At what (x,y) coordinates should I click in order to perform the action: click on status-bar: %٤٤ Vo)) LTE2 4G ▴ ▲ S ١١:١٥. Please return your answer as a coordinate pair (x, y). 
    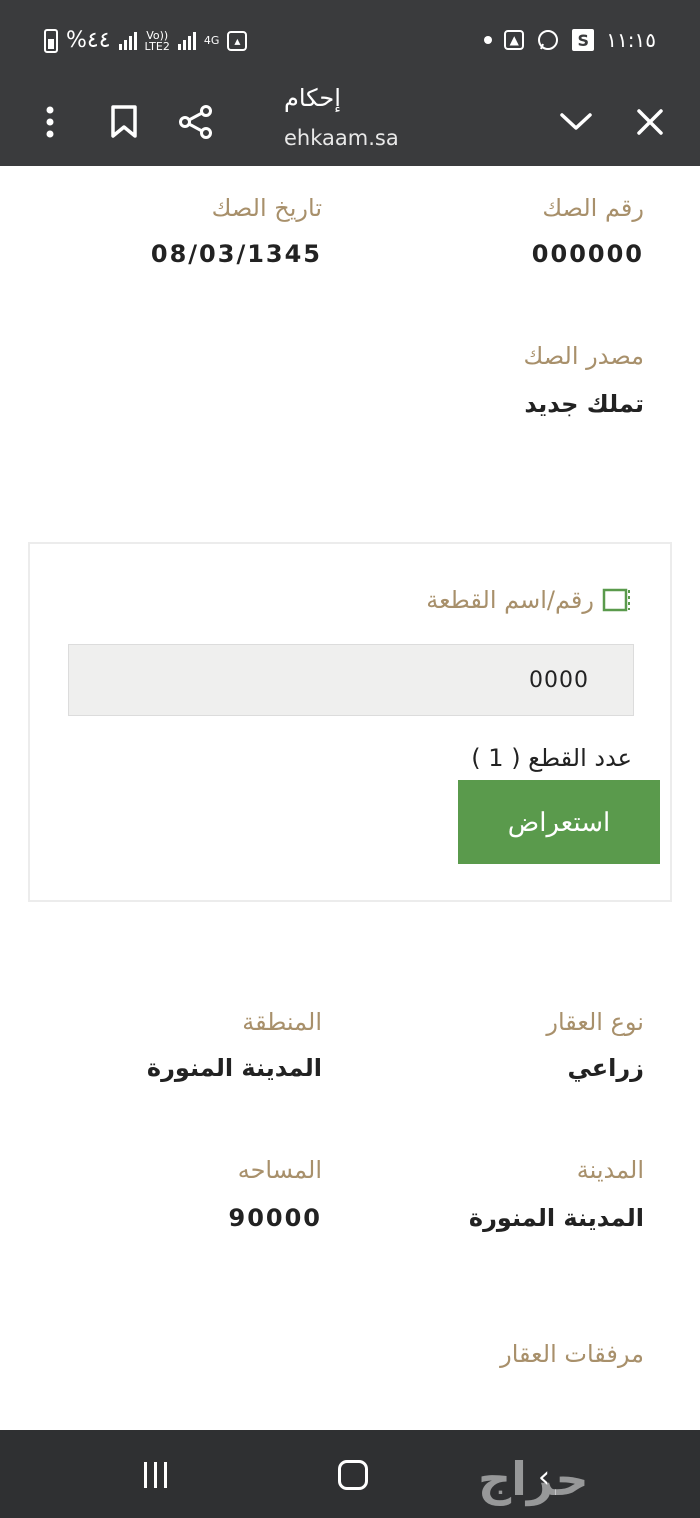
    Looking at the image, I should click on (350, 41).